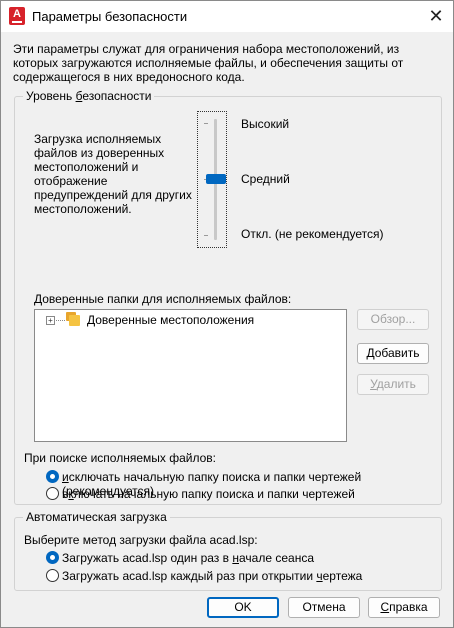 Image resolution: width=454 pixels, height=628 pixels. Describe the element at coordinates (265, 179) in the screenshot. I see `level-medium-label: Средний` at that location.